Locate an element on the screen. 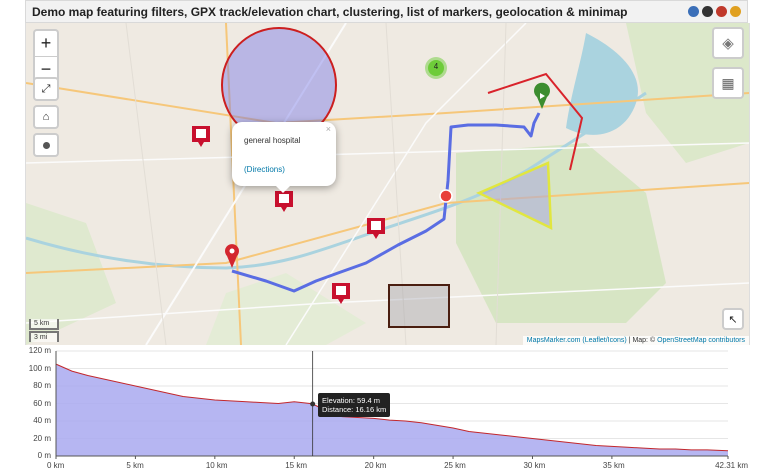  fullscreen-icon: ⤢ is located at coordinates (46, 88).